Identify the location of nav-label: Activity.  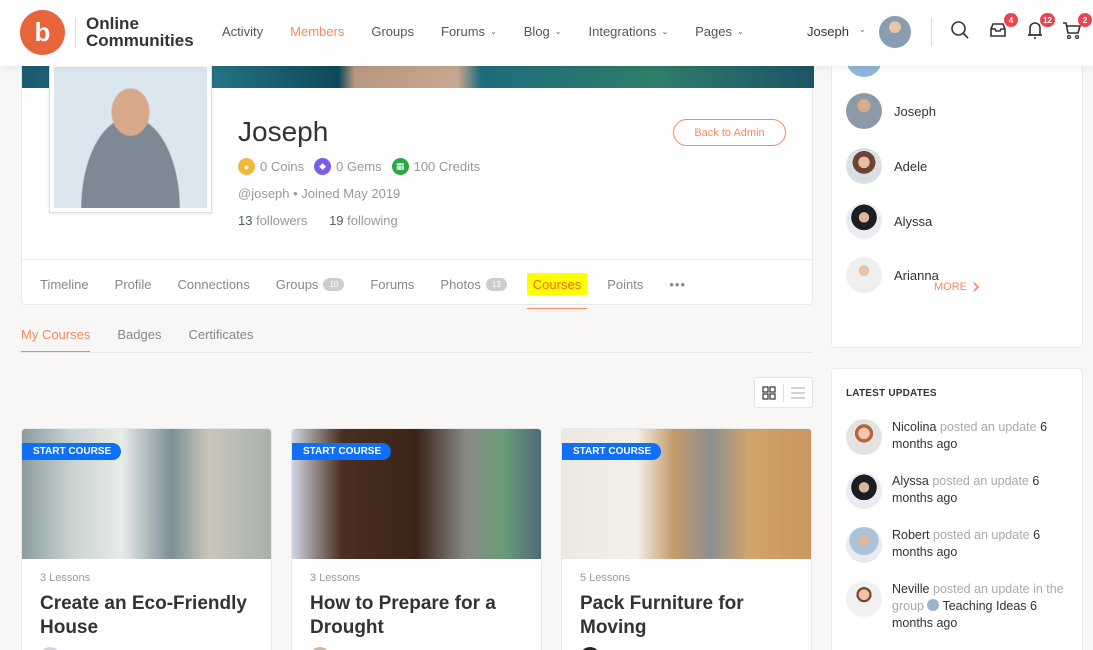
(243, 31).